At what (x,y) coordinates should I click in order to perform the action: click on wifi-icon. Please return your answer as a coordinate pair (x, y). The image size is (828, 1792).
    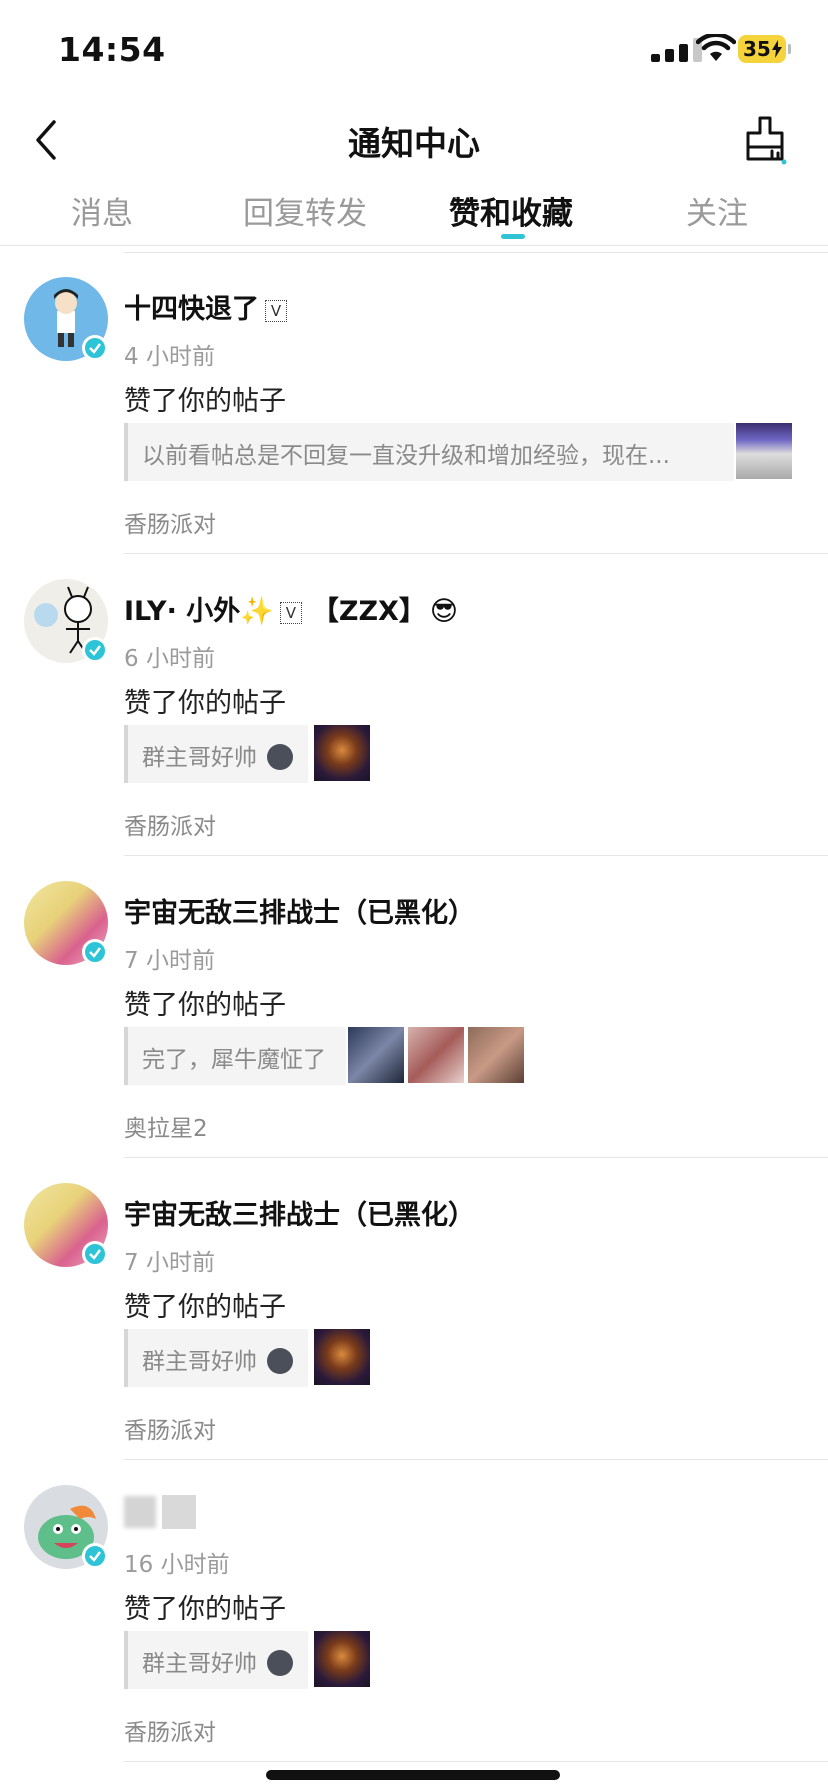
    Looking at the image, I should click on (716, 47).